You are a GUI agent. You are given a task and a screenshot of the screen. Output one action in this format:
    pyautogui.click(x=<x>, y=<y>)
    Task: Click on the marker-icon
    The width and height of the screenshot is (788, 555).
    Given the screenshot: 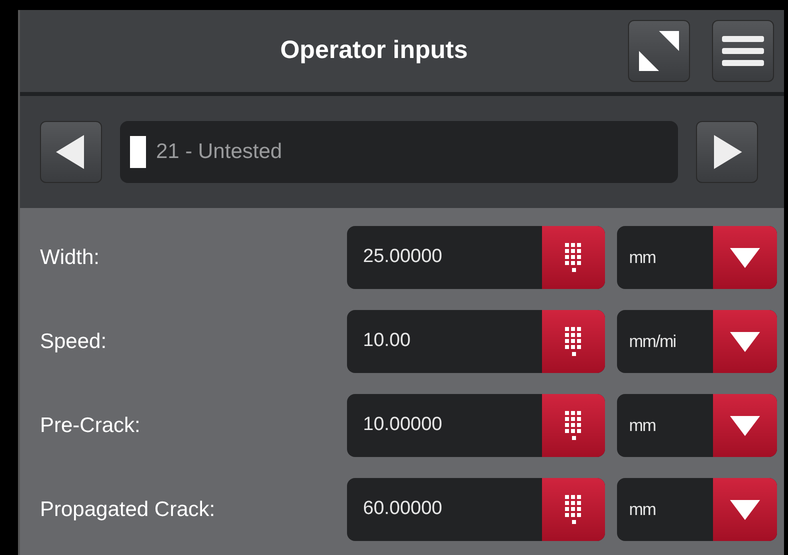 What is the action you would take?
    pyautogui.click(x=138, y=152)
    